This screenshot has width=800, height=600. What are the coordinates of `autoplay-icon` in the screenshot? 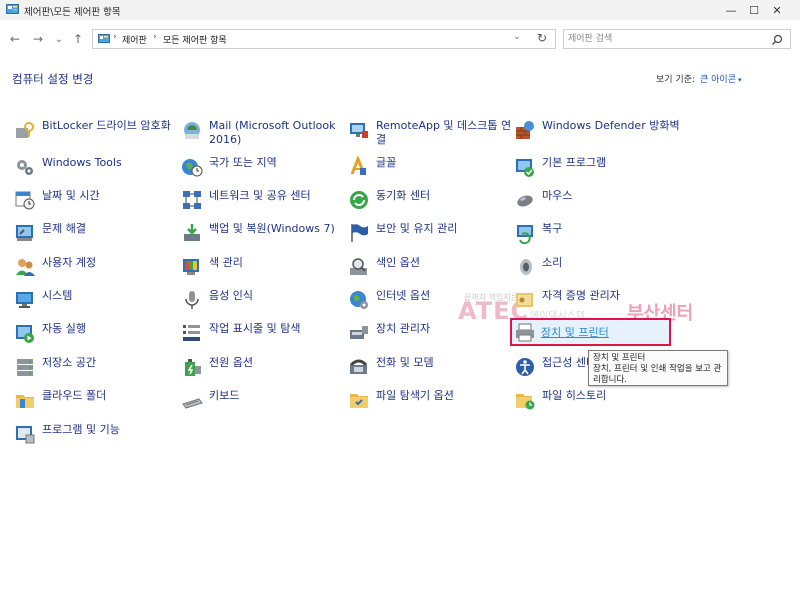 It's located at (25, 334).